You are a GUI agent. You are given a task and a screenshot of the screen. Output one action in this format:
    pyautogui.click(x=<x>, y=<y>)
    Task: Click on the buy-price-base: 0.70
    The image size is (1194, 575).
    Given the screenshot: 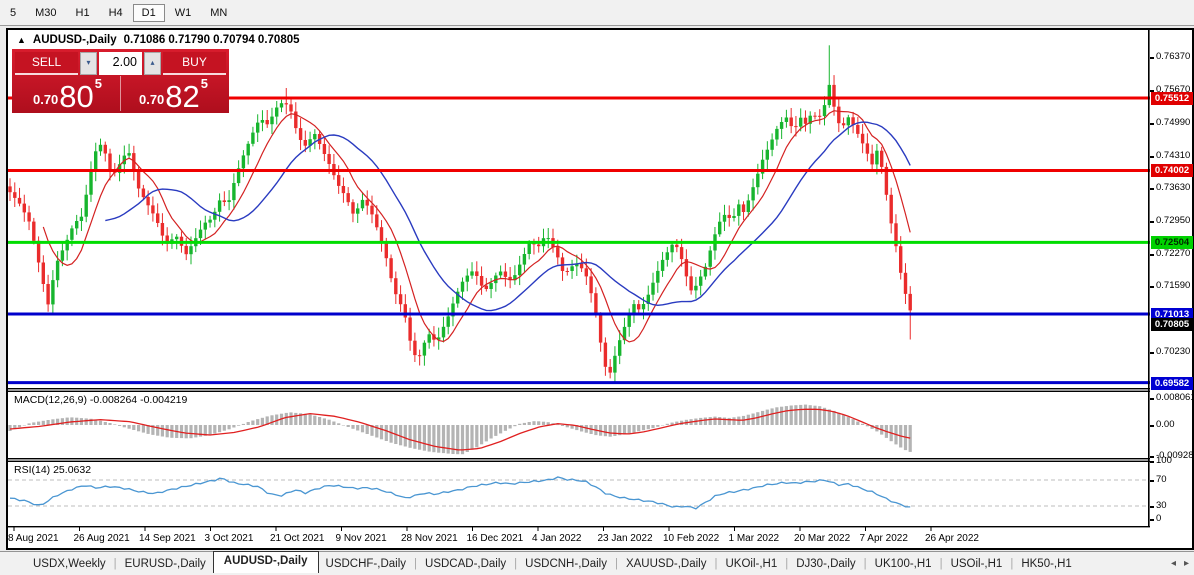 What is the action you would take?
    pyautogui.click(x=151, y=99)
    